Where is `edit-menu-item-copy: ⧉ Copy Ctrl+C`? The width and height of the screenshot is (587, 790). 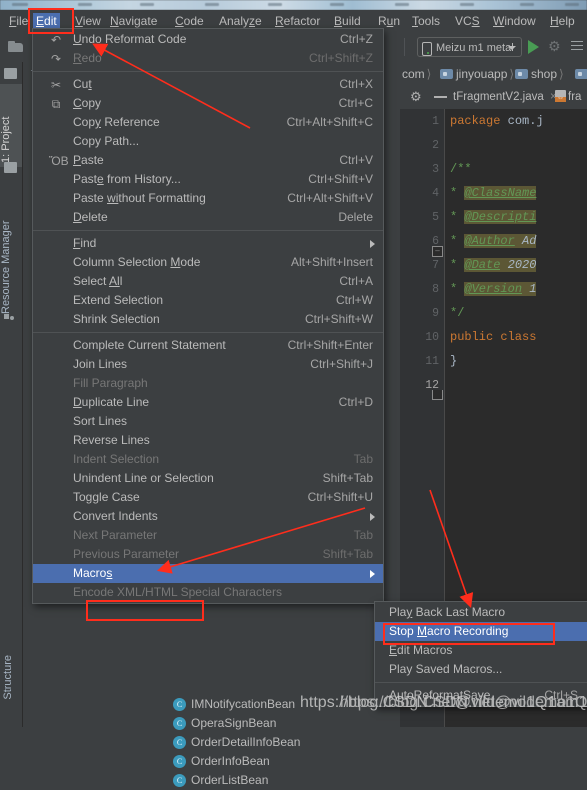 edit-menu-item-copy: ⧉ Copy Ctrl+C is located at coordinates (208, 103).